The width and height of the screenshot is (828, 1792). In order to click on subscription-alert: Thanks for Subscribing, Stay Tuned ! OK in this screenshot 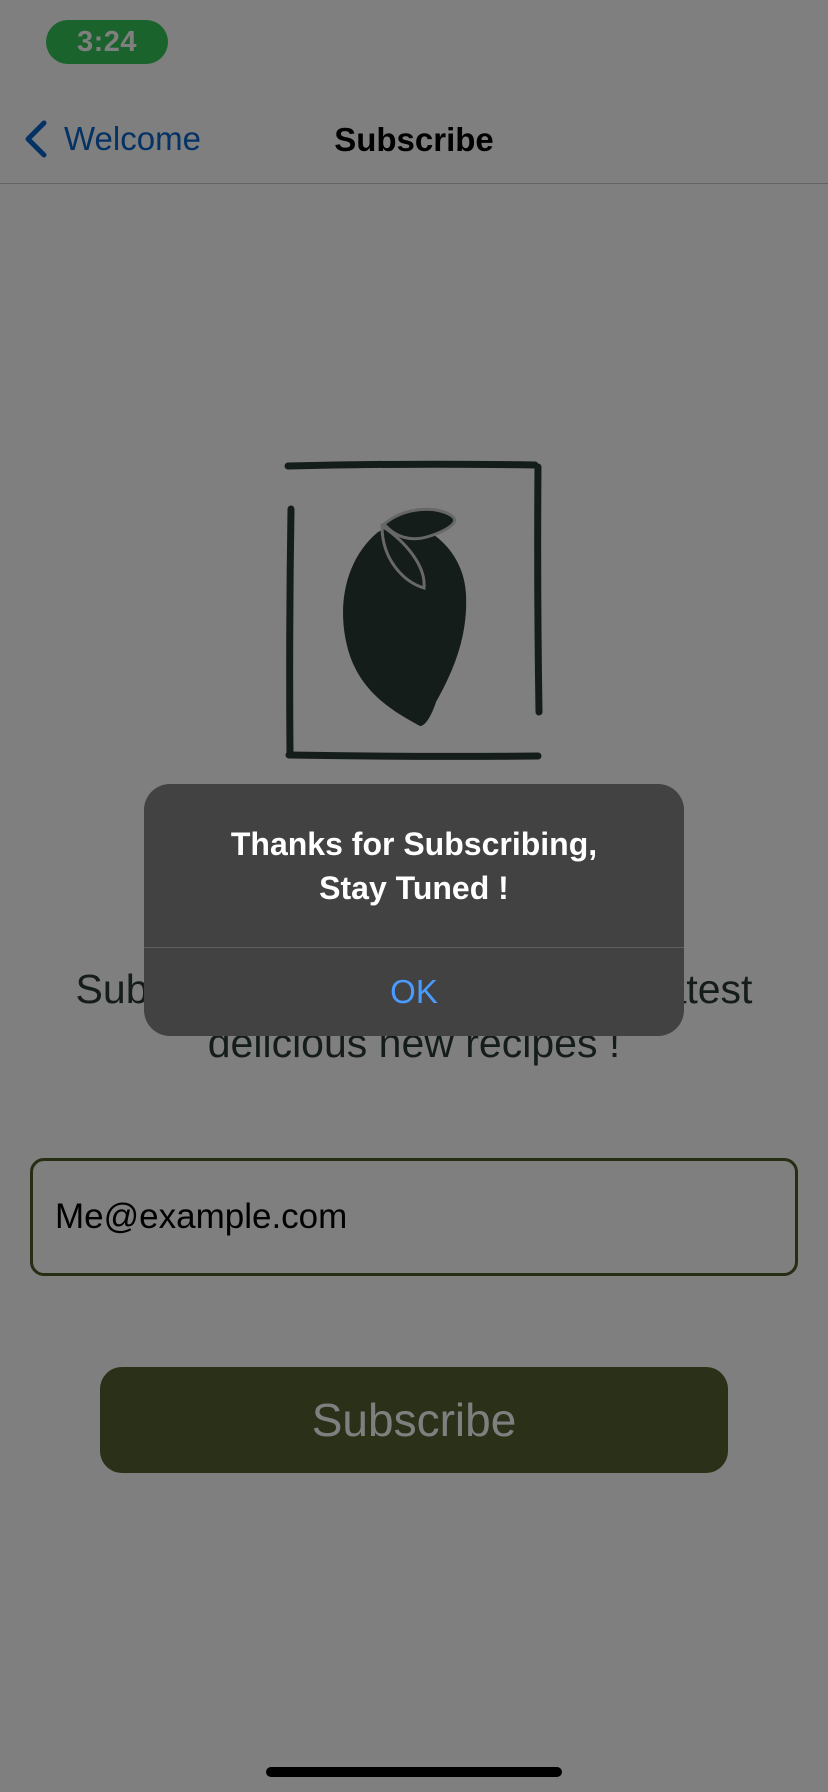, I will do `click(414, 910)`.